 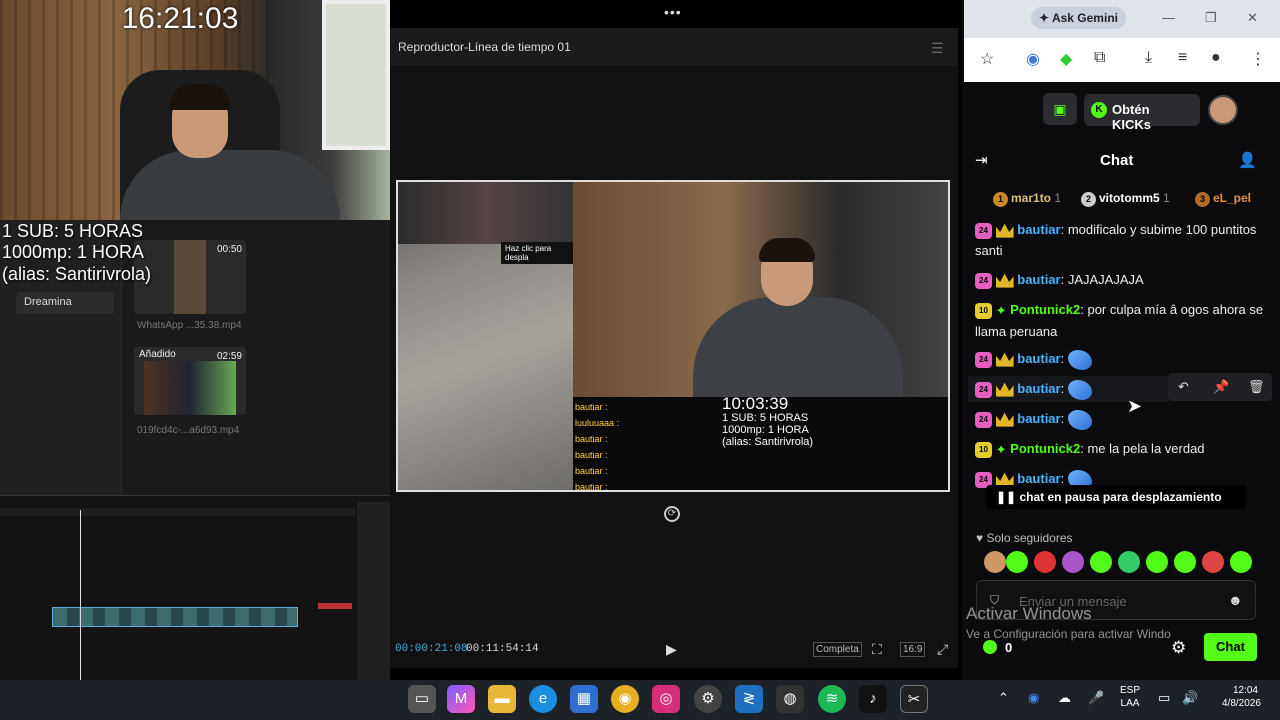 What do you see at coordinates (230, 185) in the screenshot?
I see `streamer-hoodie` at bounding box center [230, 185].